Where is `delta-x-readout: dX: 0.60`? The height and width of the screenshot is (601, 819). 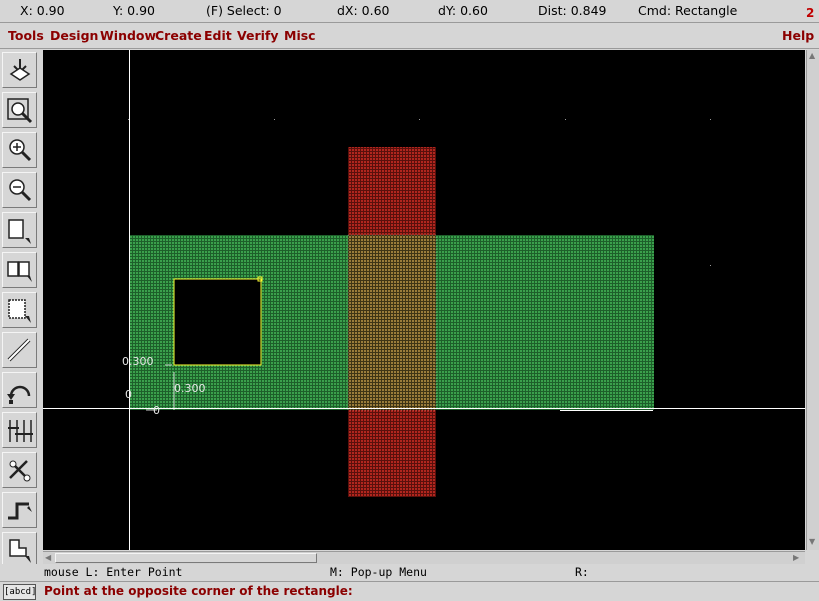
delta-x-readout: dX: 0.60 is located at coordinates (363, 10).